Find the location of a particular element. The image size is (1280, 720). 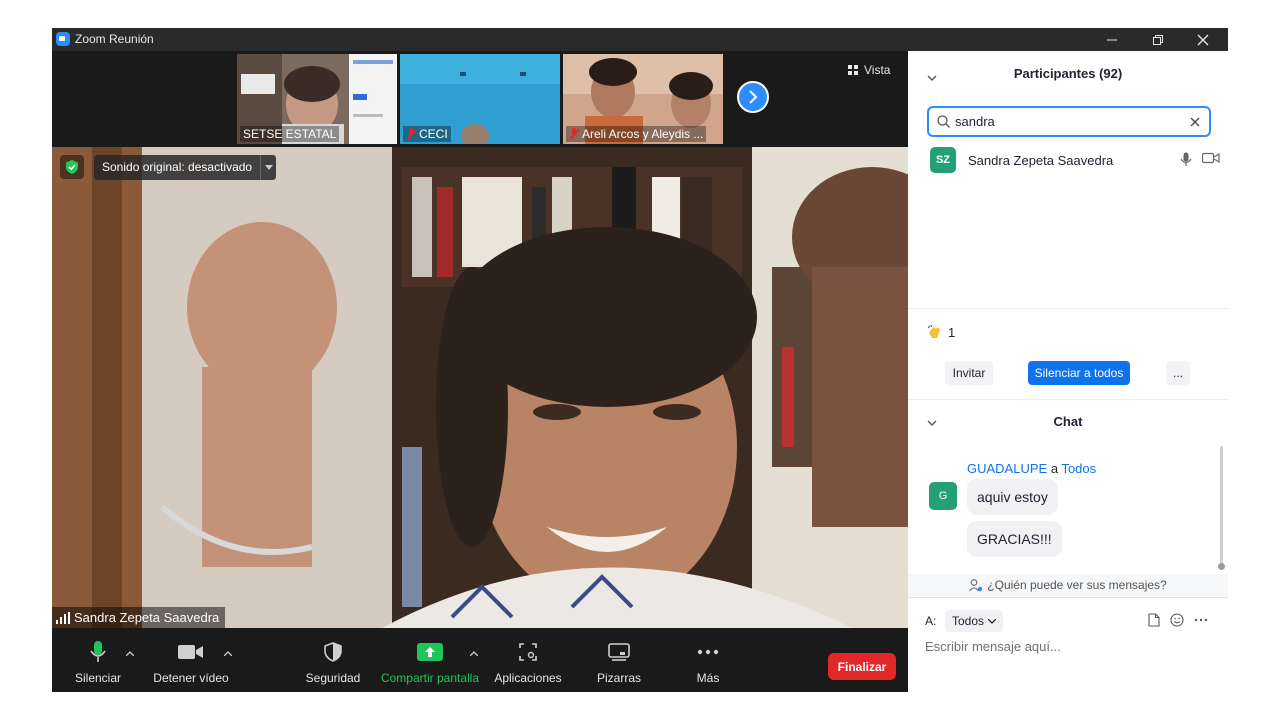

participant-name: Sandra Zepeta Saavedra is located at coordinates (1041, 160).